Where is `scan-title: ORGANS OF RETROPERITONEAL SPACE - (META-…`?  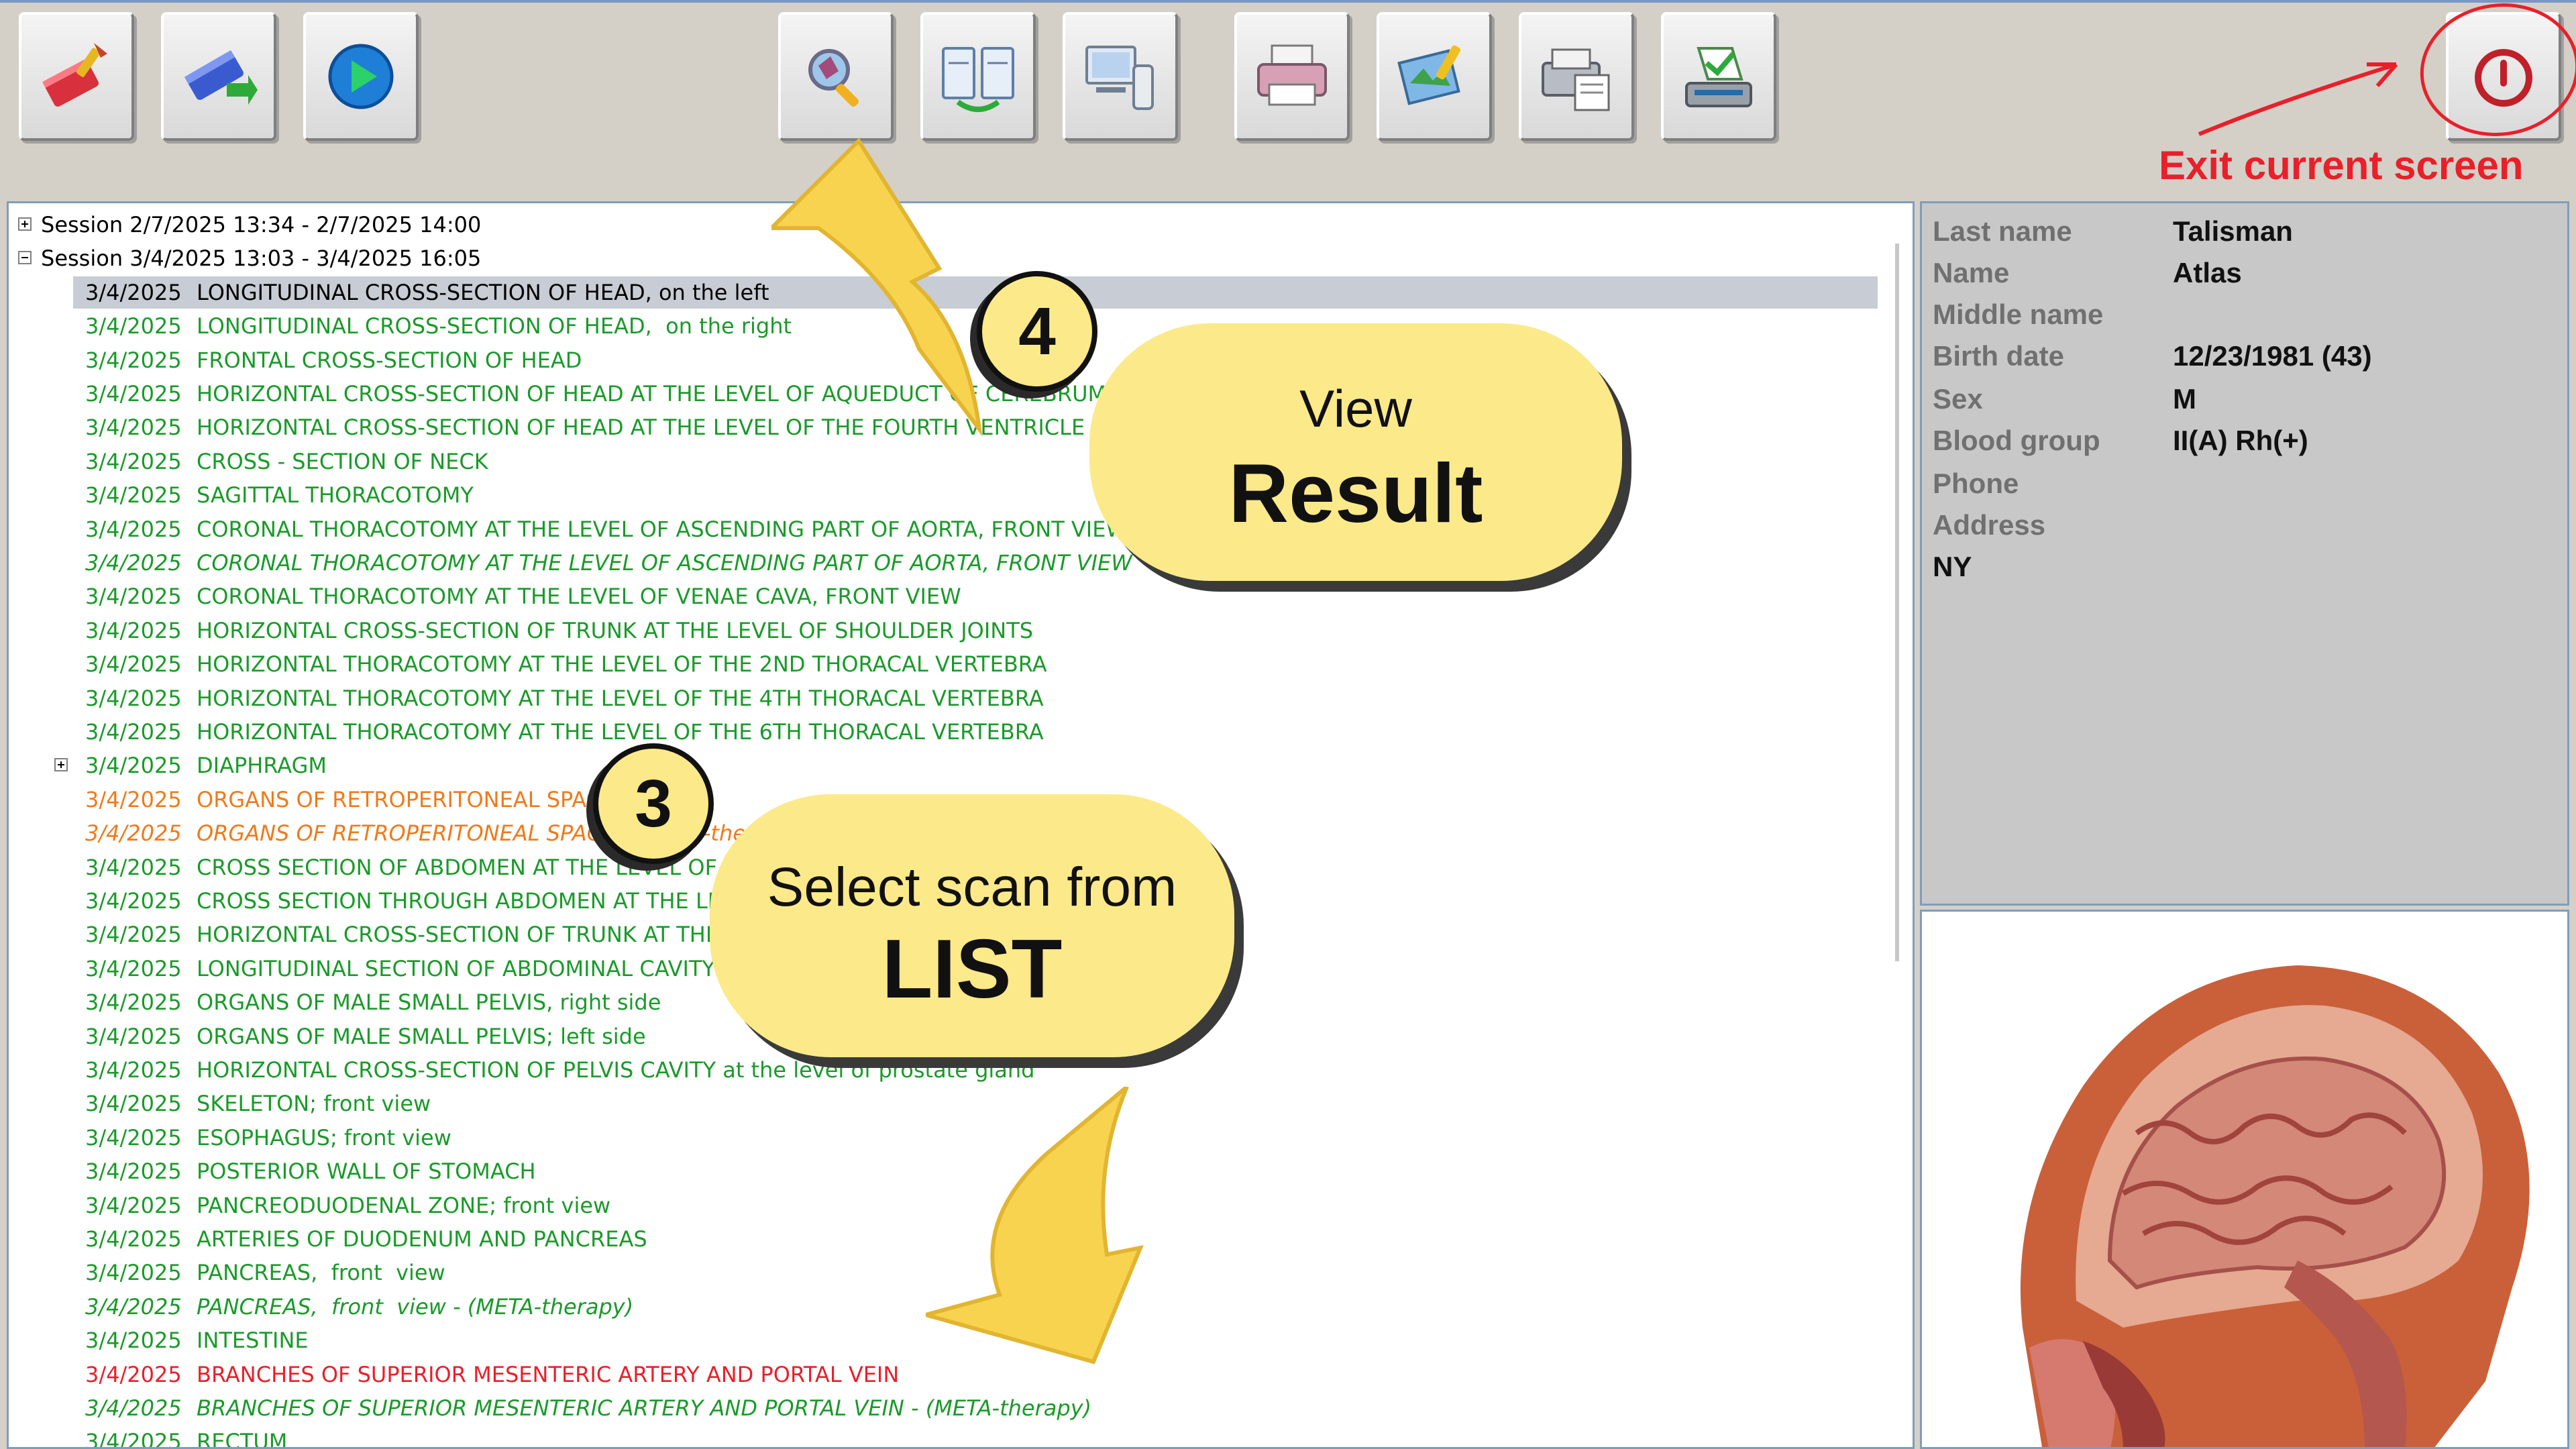
scan-title: ORGANS OF RETROPERITONEAL SPACE - (META-… is located at coordinates (500, 833).